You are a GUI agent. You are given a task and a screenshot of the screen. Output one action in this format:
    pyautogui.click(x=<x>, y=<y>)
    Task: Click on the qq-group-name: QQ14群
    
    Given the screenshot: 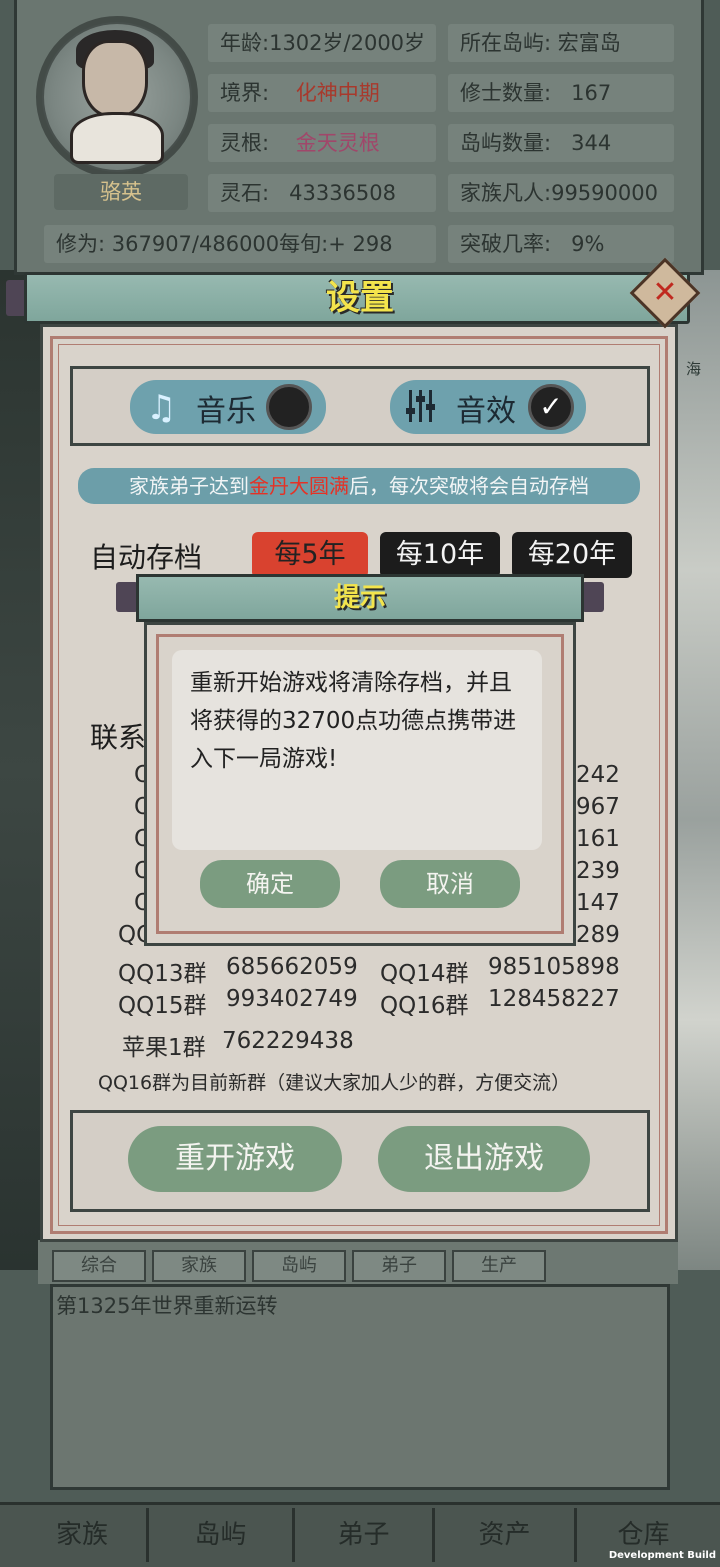 What is the action you would take?
    pyautogui.click(x=424, y=974)
    